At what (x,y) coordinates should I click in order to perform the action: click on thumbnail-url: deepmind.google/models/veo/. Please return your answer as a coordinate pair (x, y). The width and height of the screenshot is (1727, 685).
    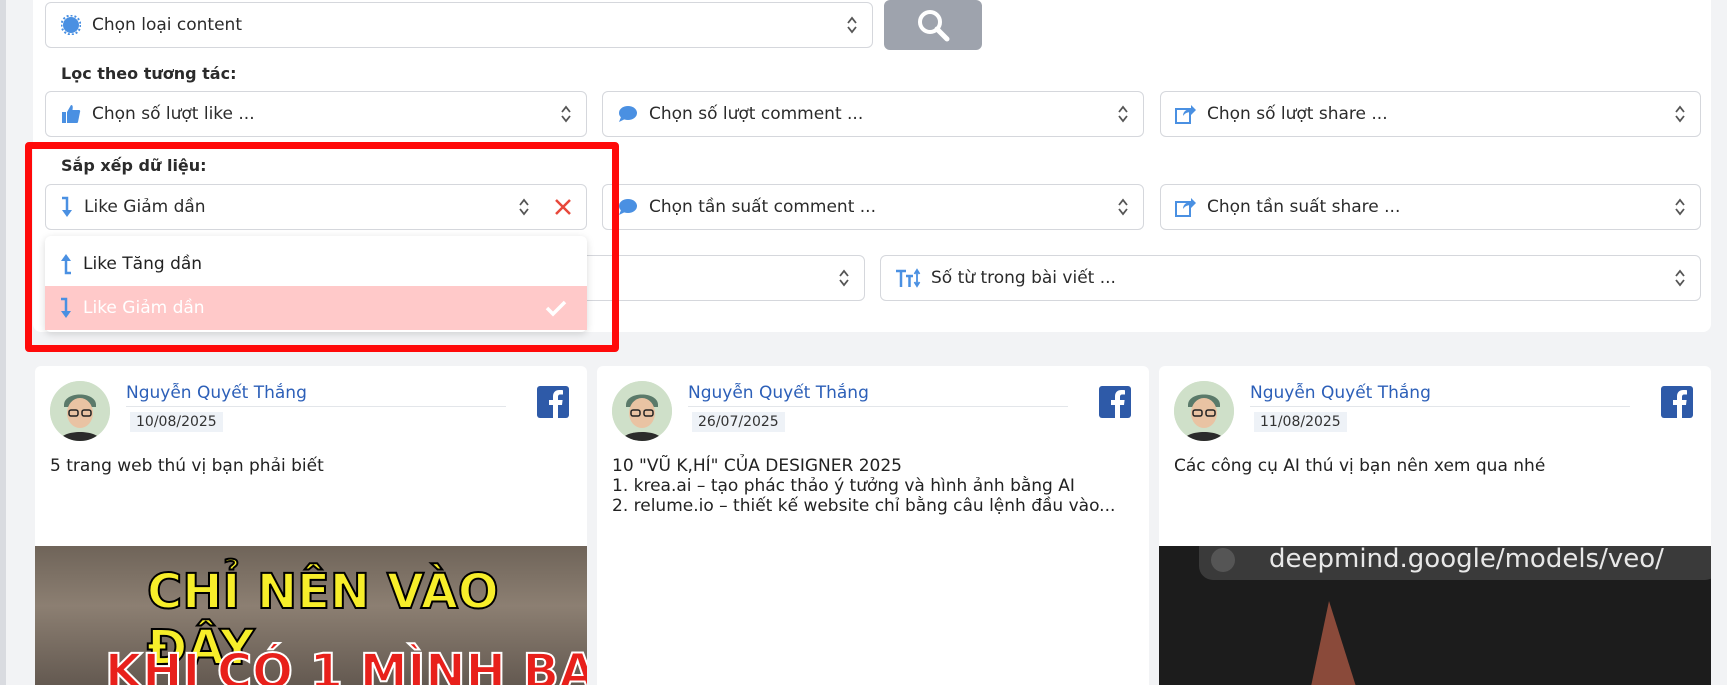
    Looking at the image, I should click on (1466, 560).